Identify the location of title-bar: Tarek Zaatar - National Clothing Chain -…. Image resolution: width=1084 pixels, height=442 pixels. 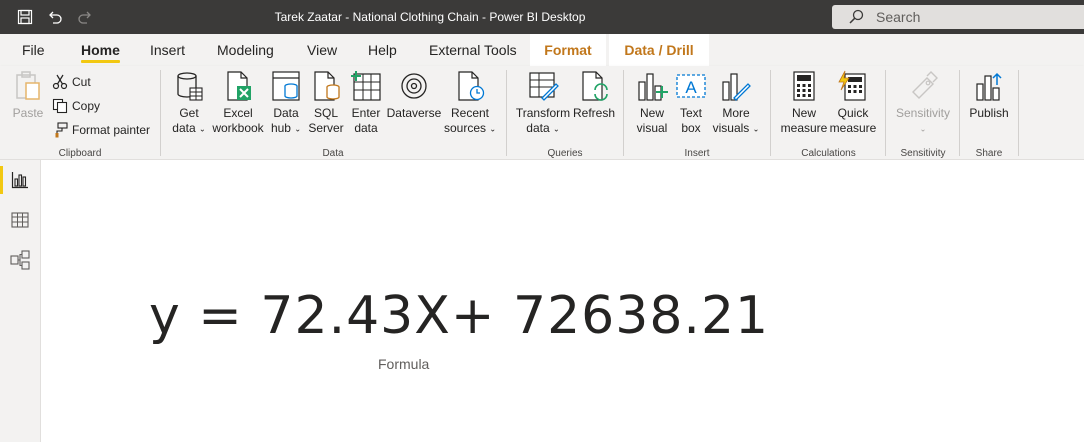
(542, 17).